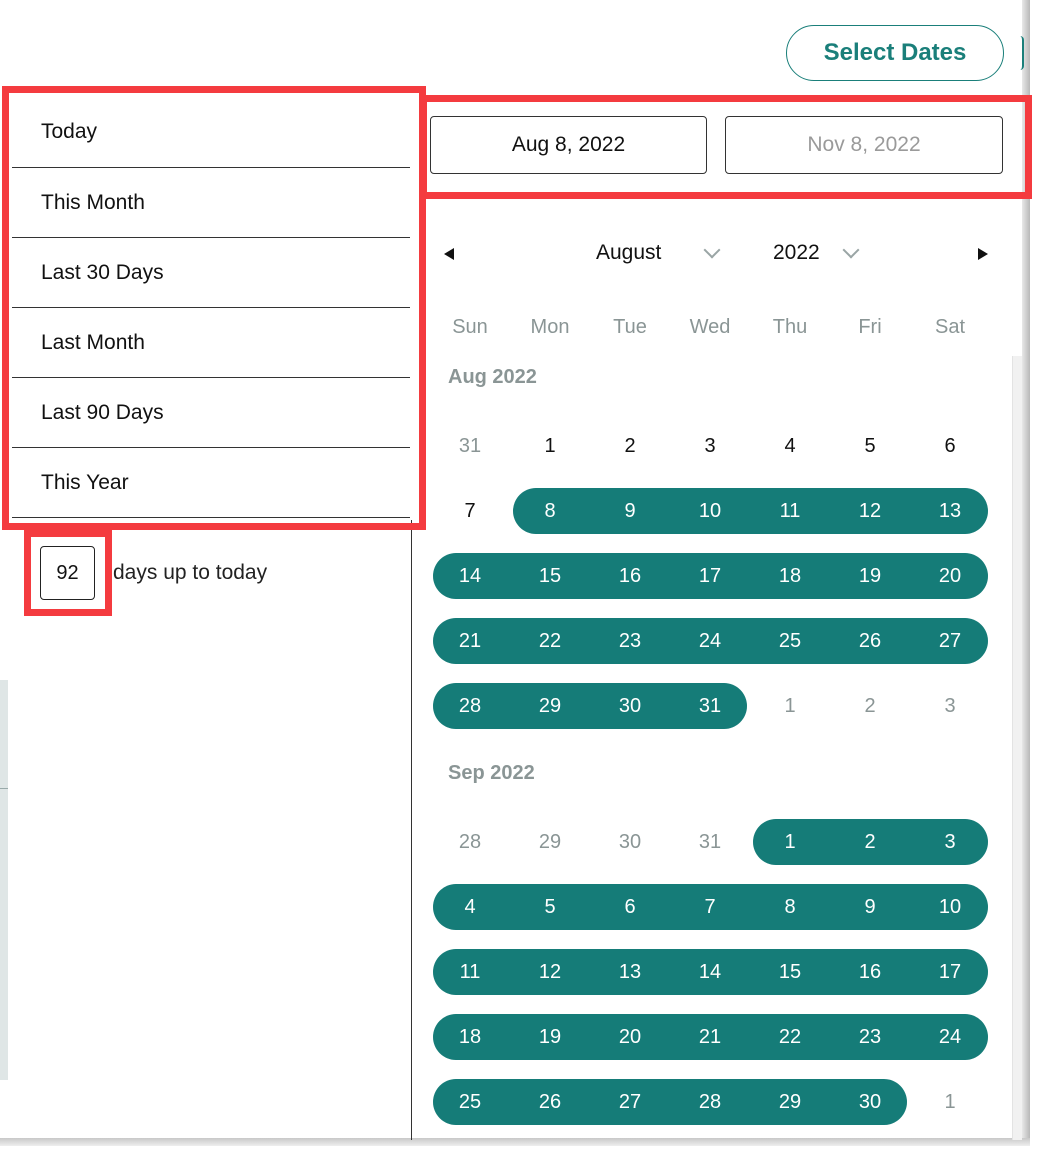 Image resolution: width=1048 pixels, height=1158 pixels. Describe the element at coordinates (411, 830) in the screenshot. I see `panel-divider` at that location.